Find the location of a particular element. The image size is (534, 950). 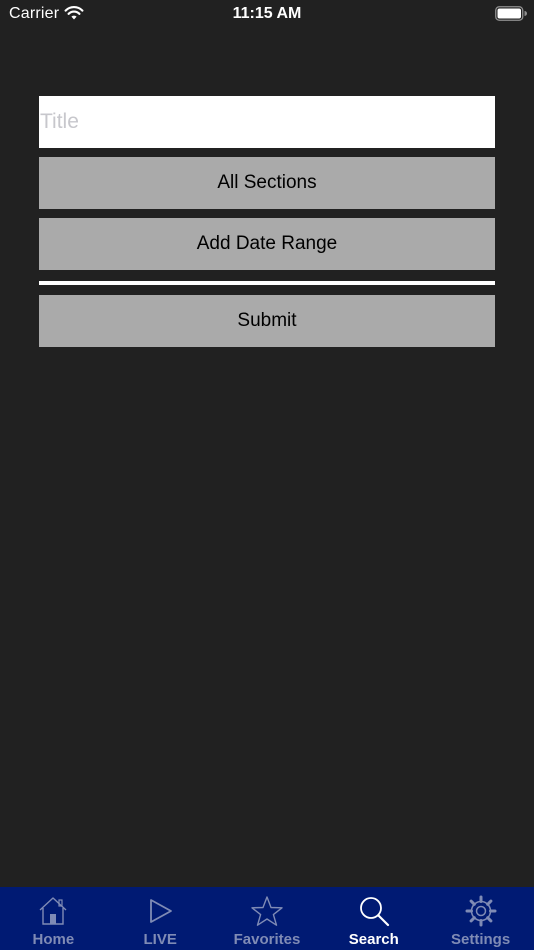

submit-label: Submit is located at coordinates (267, 320).